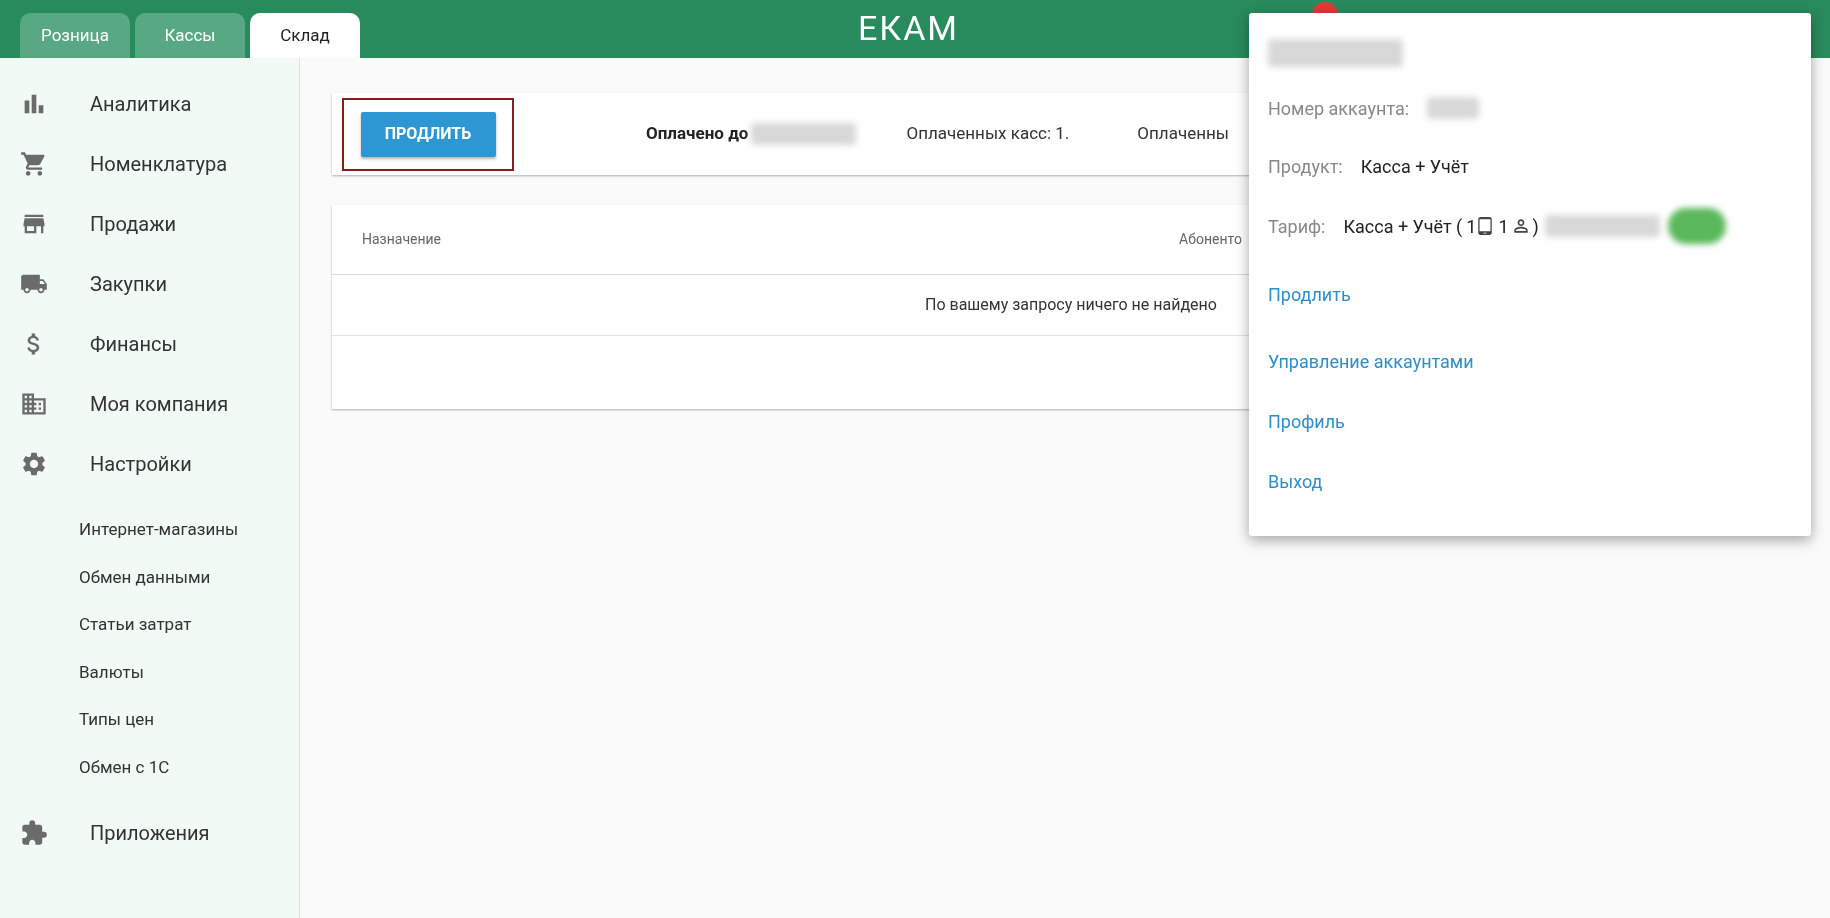  I want to click on puzzle-icon, so click(34, 833).